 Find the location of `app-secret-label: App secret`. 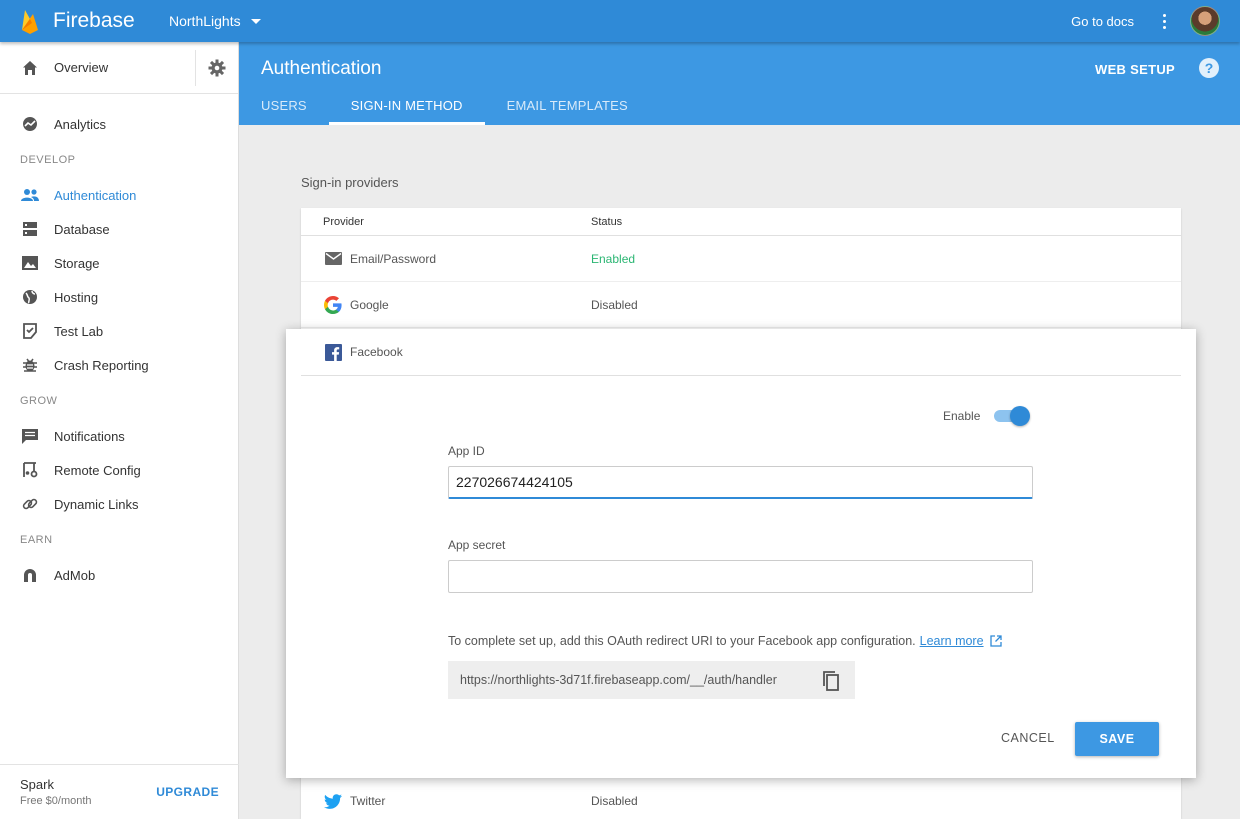

app-secret-label: App secret is located at coordinates (477, 545).